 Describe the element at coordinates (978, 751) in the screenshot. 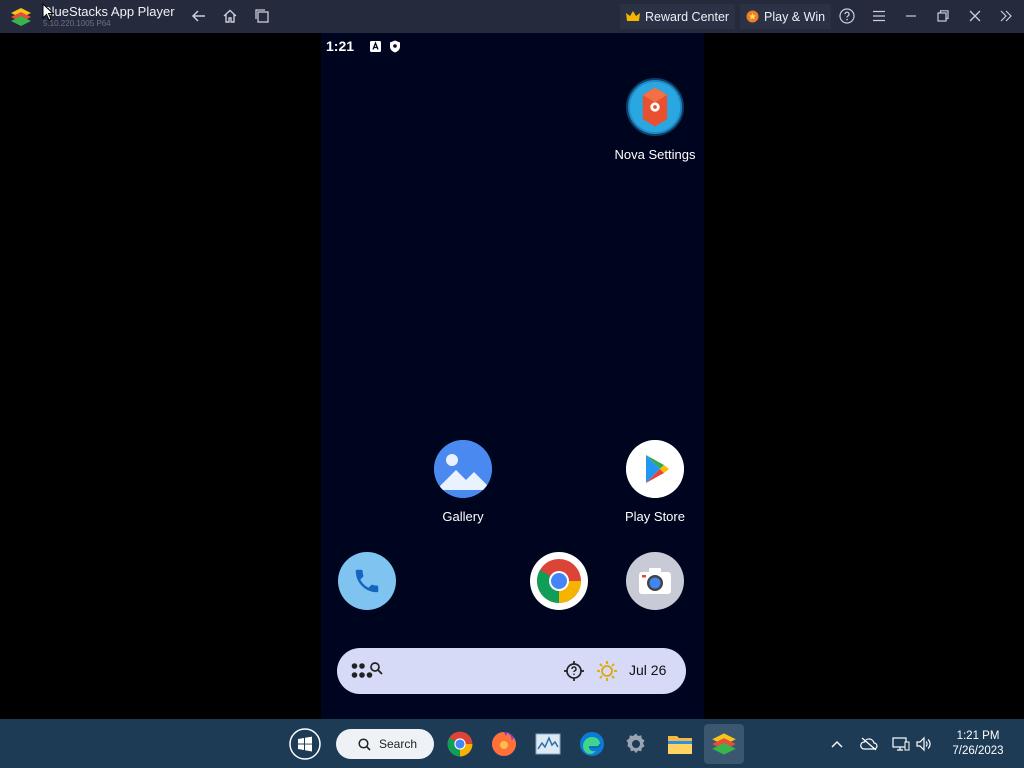

I see `taskbar-date: 7/26/2023` at that location.